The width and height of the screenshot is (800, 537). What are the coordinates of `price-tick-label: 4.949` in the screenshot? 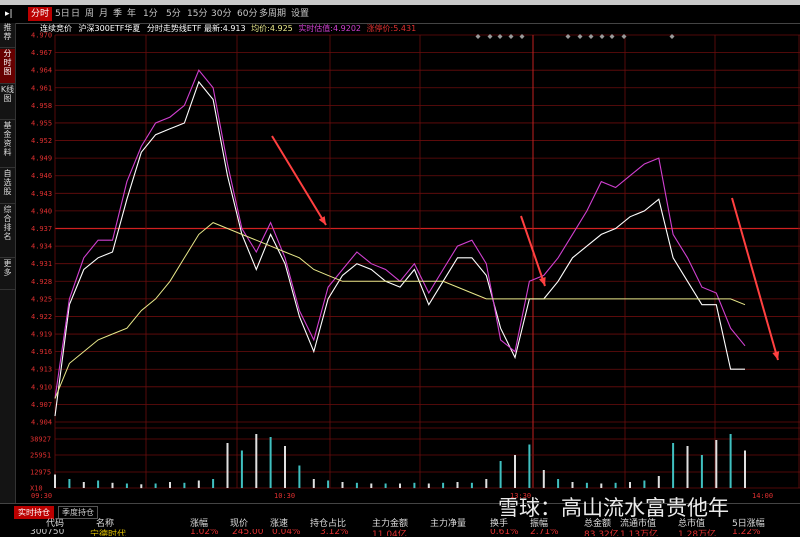 It's located at (41, 159).